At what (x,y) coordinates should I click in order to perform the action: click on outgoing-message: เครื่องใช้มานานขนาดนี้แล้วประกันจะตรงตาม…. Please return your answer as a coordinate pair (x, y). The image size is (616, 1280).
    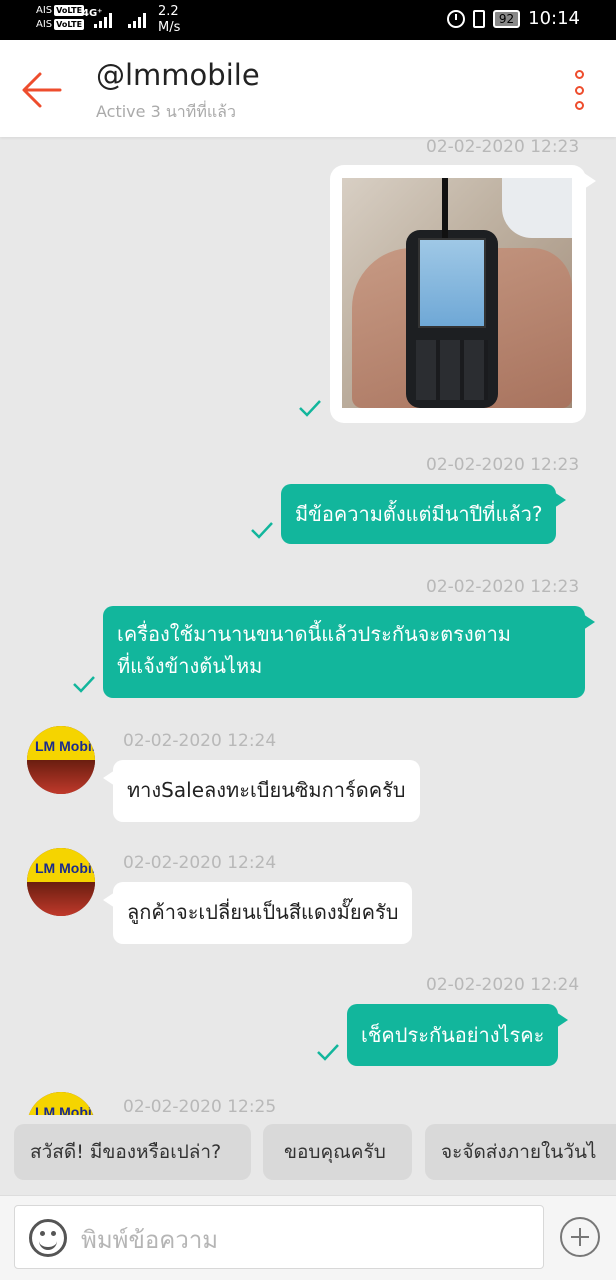
    Looking at the image, I should click on (349, 652).